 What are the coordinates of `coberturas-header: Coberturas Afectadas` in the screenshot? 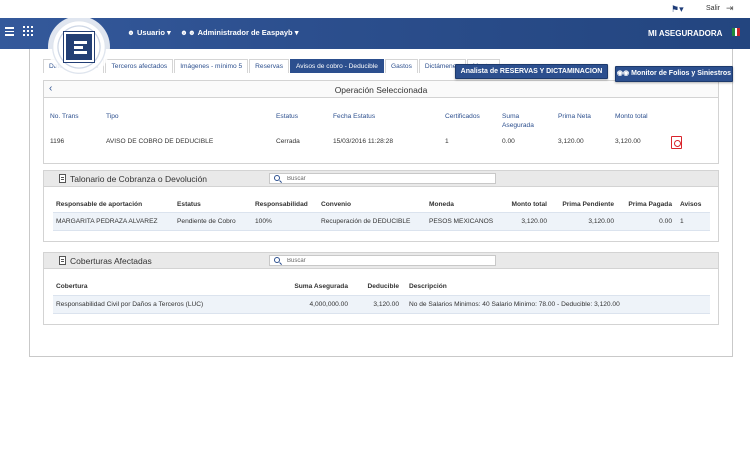 It's located at (381, 261).